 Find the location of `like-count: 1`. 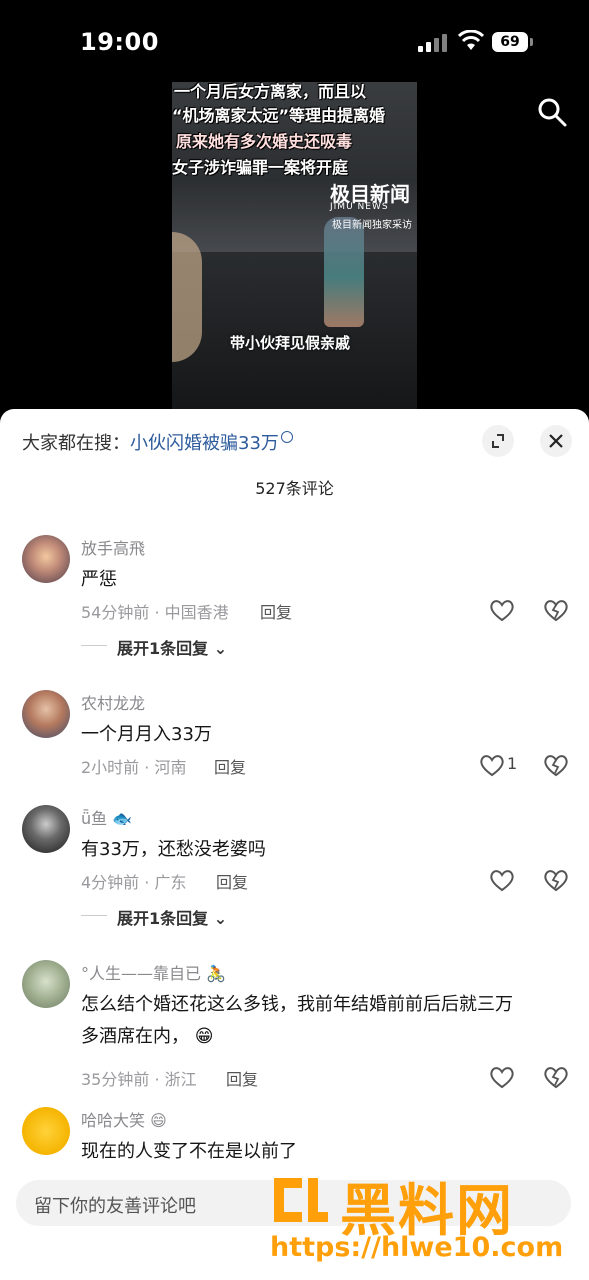

like-count: 1 is located at coordinates (512, 763).